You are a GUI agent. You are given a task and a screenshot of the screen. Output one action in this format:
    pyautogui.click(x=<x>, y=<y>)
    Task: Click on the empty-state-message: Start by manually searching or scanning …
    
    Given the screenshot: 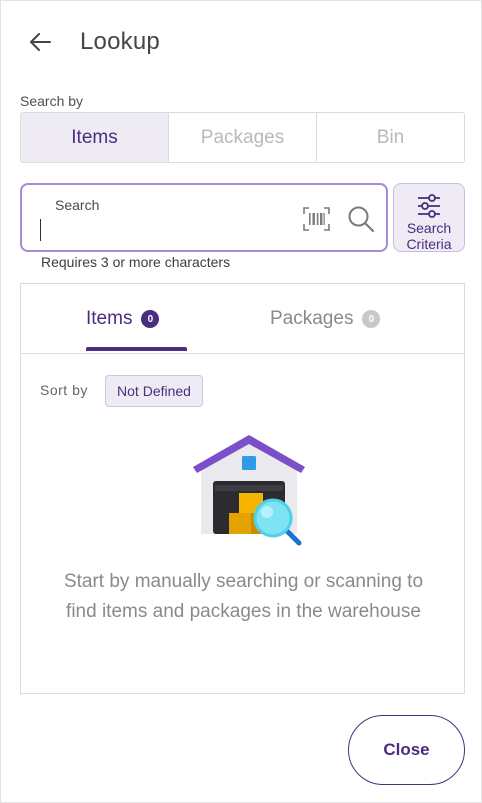 What is the action you would take?
    pyautogui.click(x=243, y=596)
    